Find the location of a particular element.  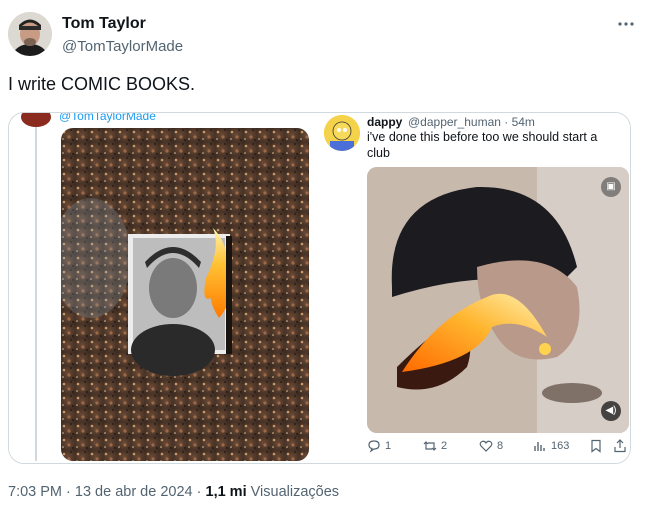

reply-avatar-image is located at coordinates (342, 133).